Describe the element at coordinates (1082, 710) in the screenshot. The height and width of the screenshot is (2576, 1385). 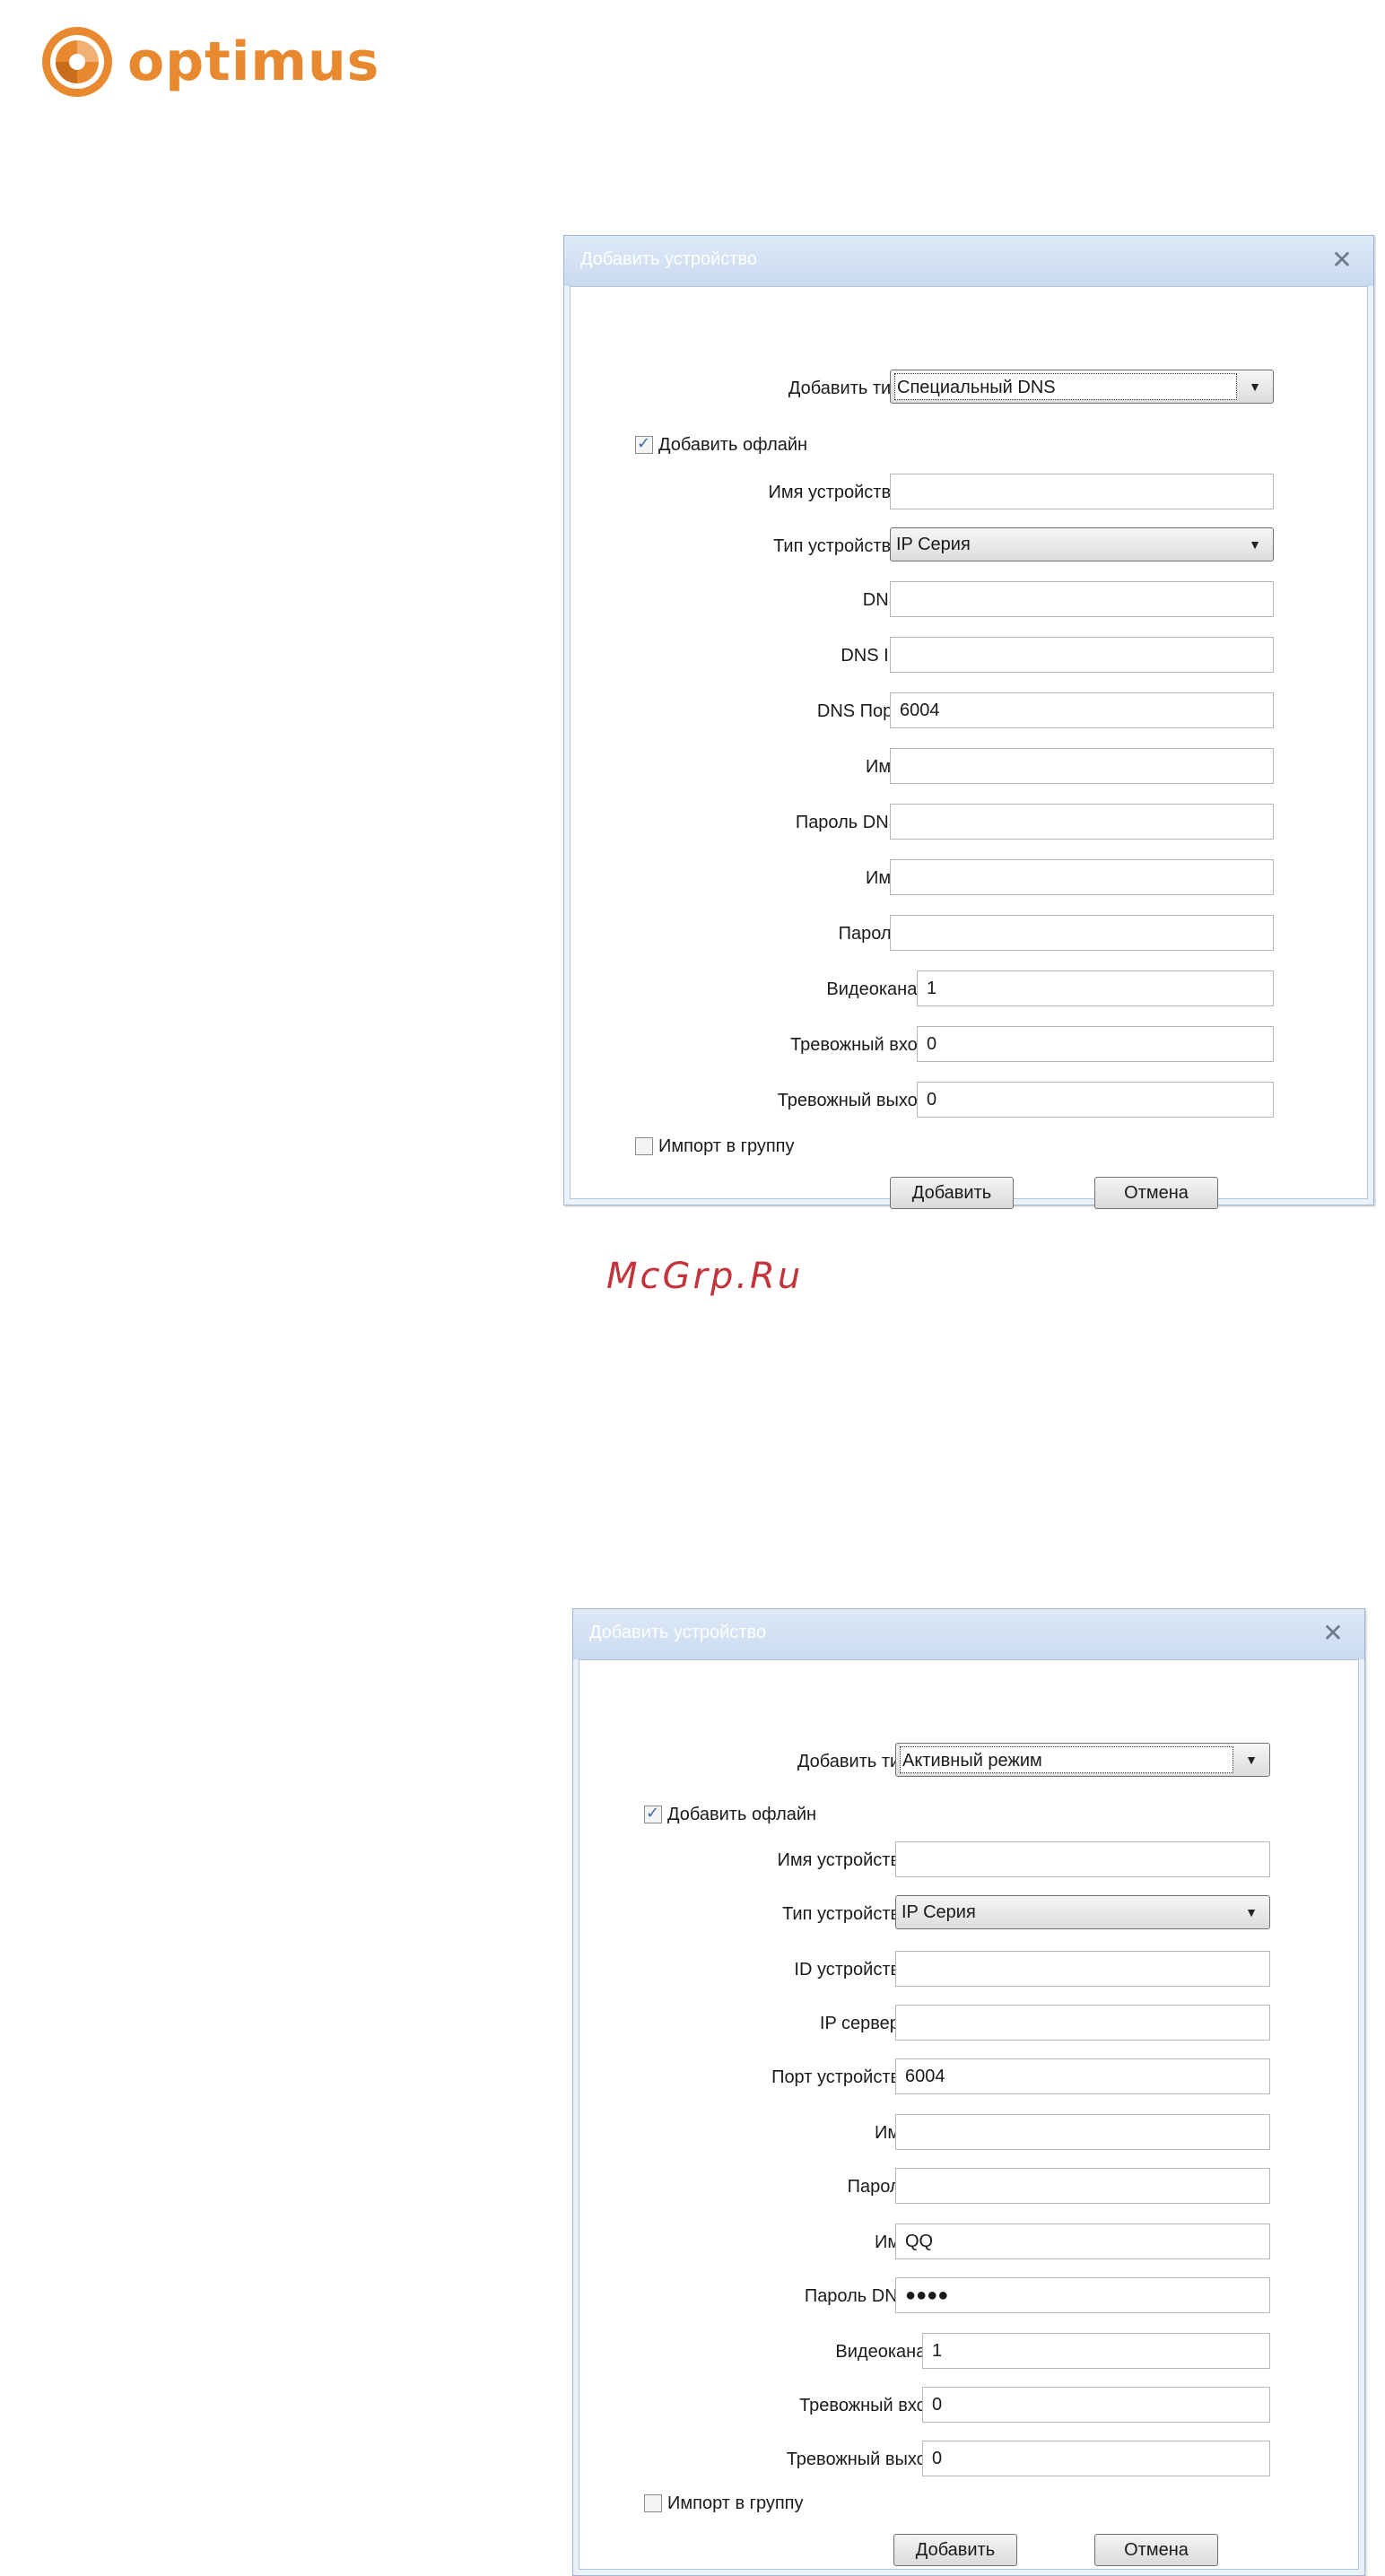
I see `dns-port-input: 6004` at that location.